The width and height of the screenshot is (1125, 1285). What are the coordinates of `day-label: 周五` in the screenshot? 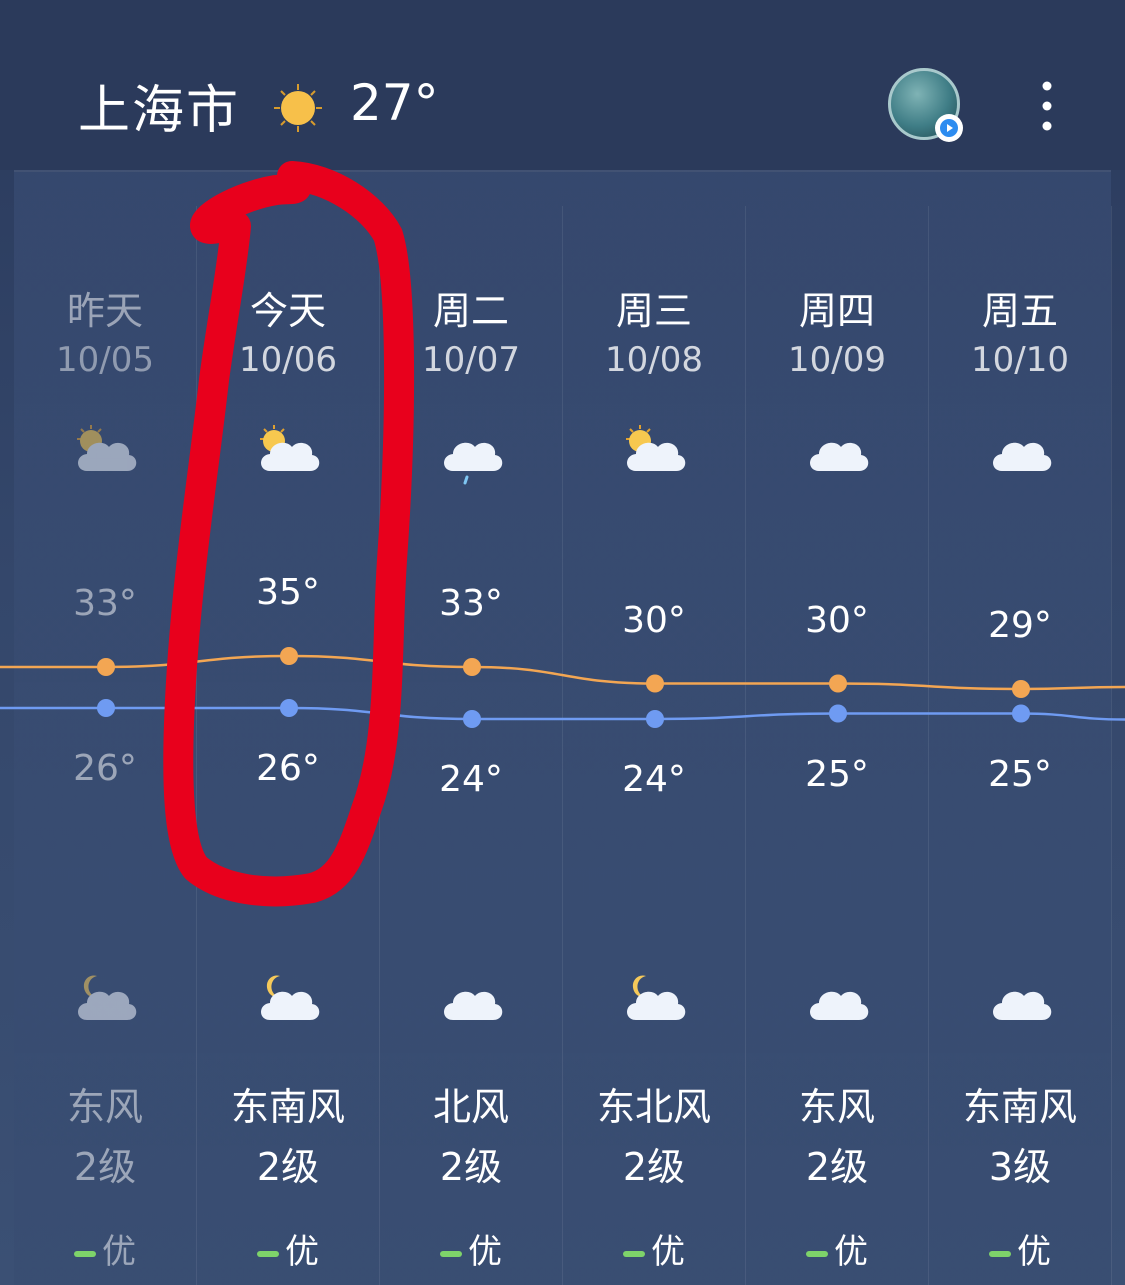 It's located at (1019, 311).